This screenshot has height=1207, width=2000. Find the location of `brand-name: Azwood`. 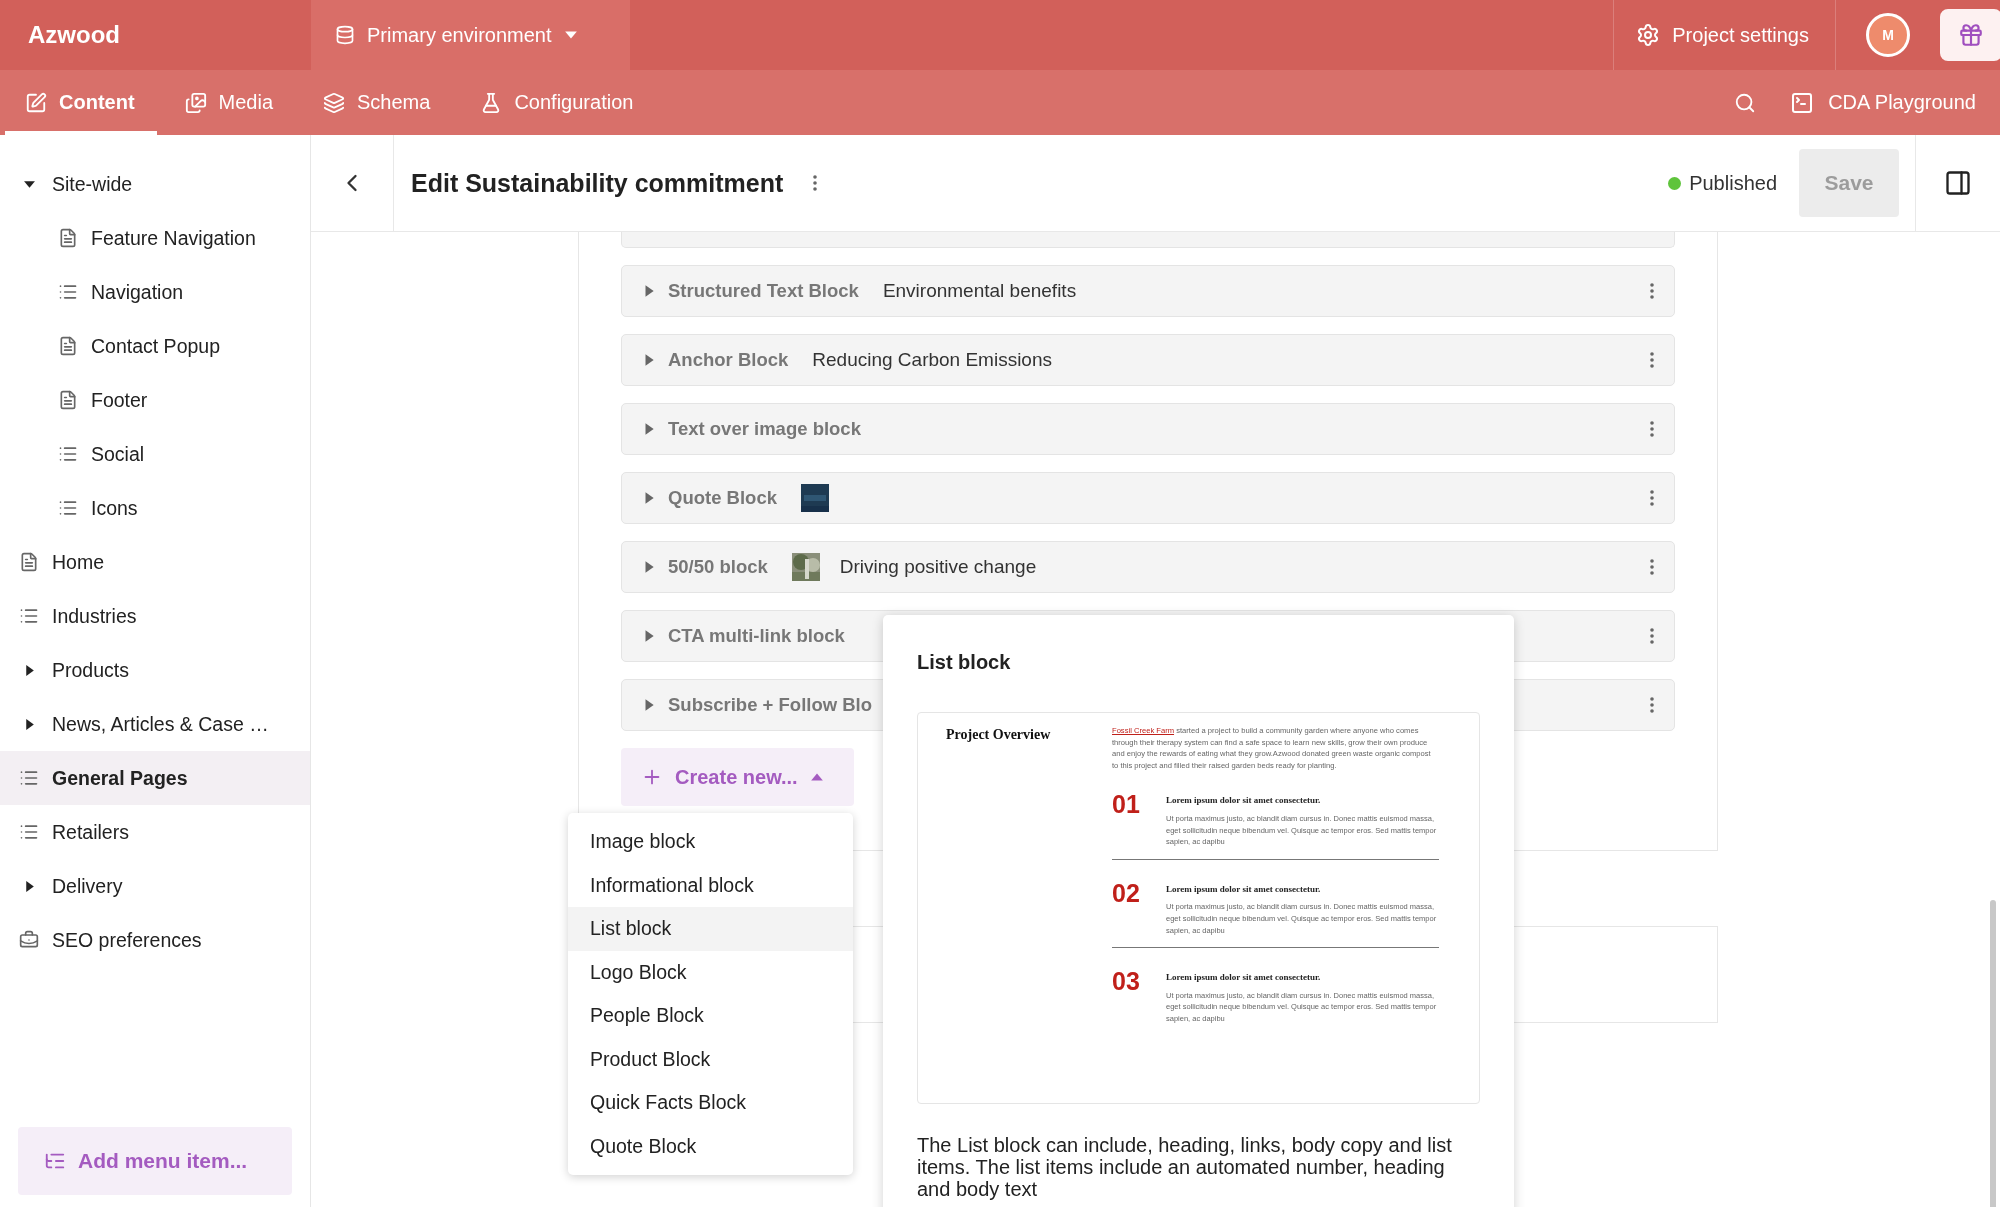

brand-name: Azwood is located at coordinates (74, 35).